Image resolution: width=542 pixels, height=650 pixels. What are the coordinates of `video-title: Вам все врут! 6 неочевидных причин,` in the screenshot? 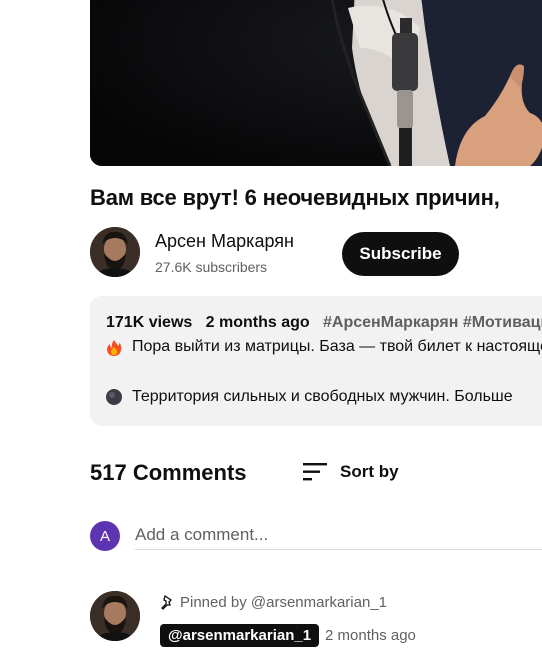 It's located at (295, 197).